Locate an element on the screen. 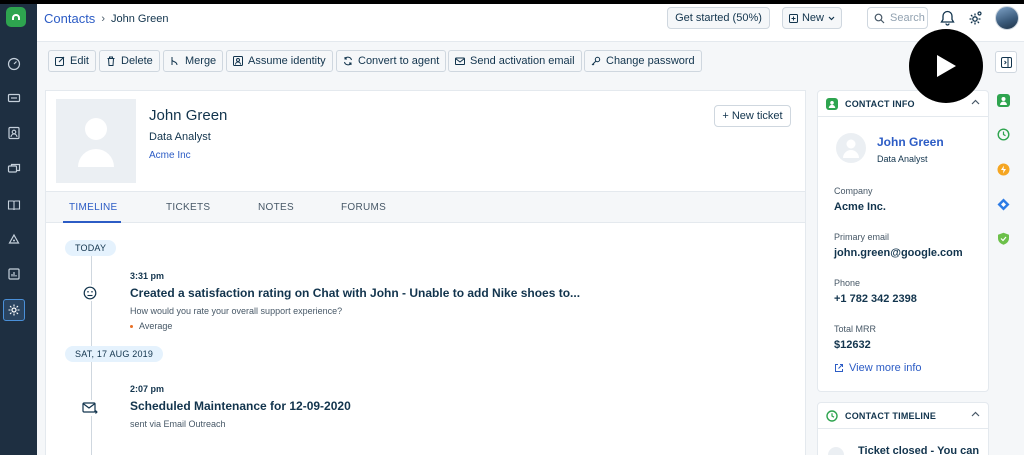  trash-icon is located at coordinates (111, 61).